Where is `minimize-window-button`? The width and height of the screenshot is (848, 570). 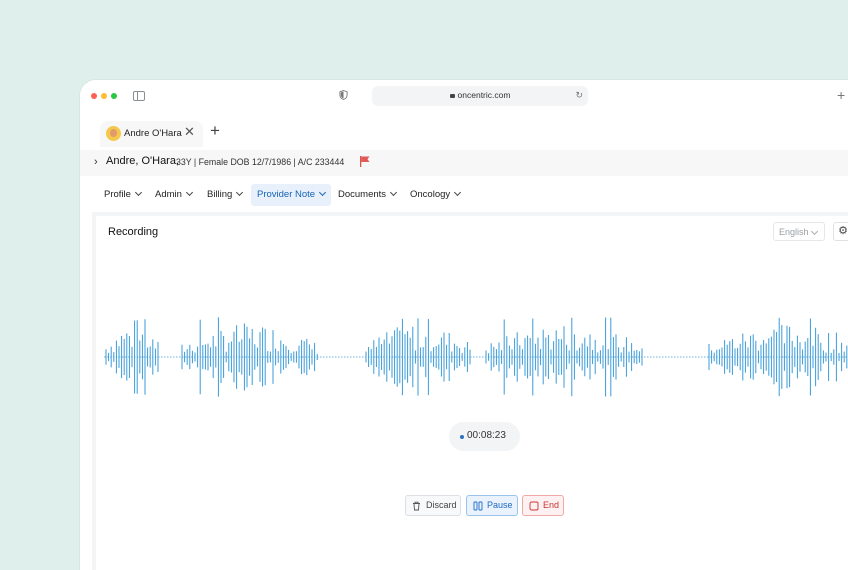 minimize-window-button is located at coordinates (104, 96).